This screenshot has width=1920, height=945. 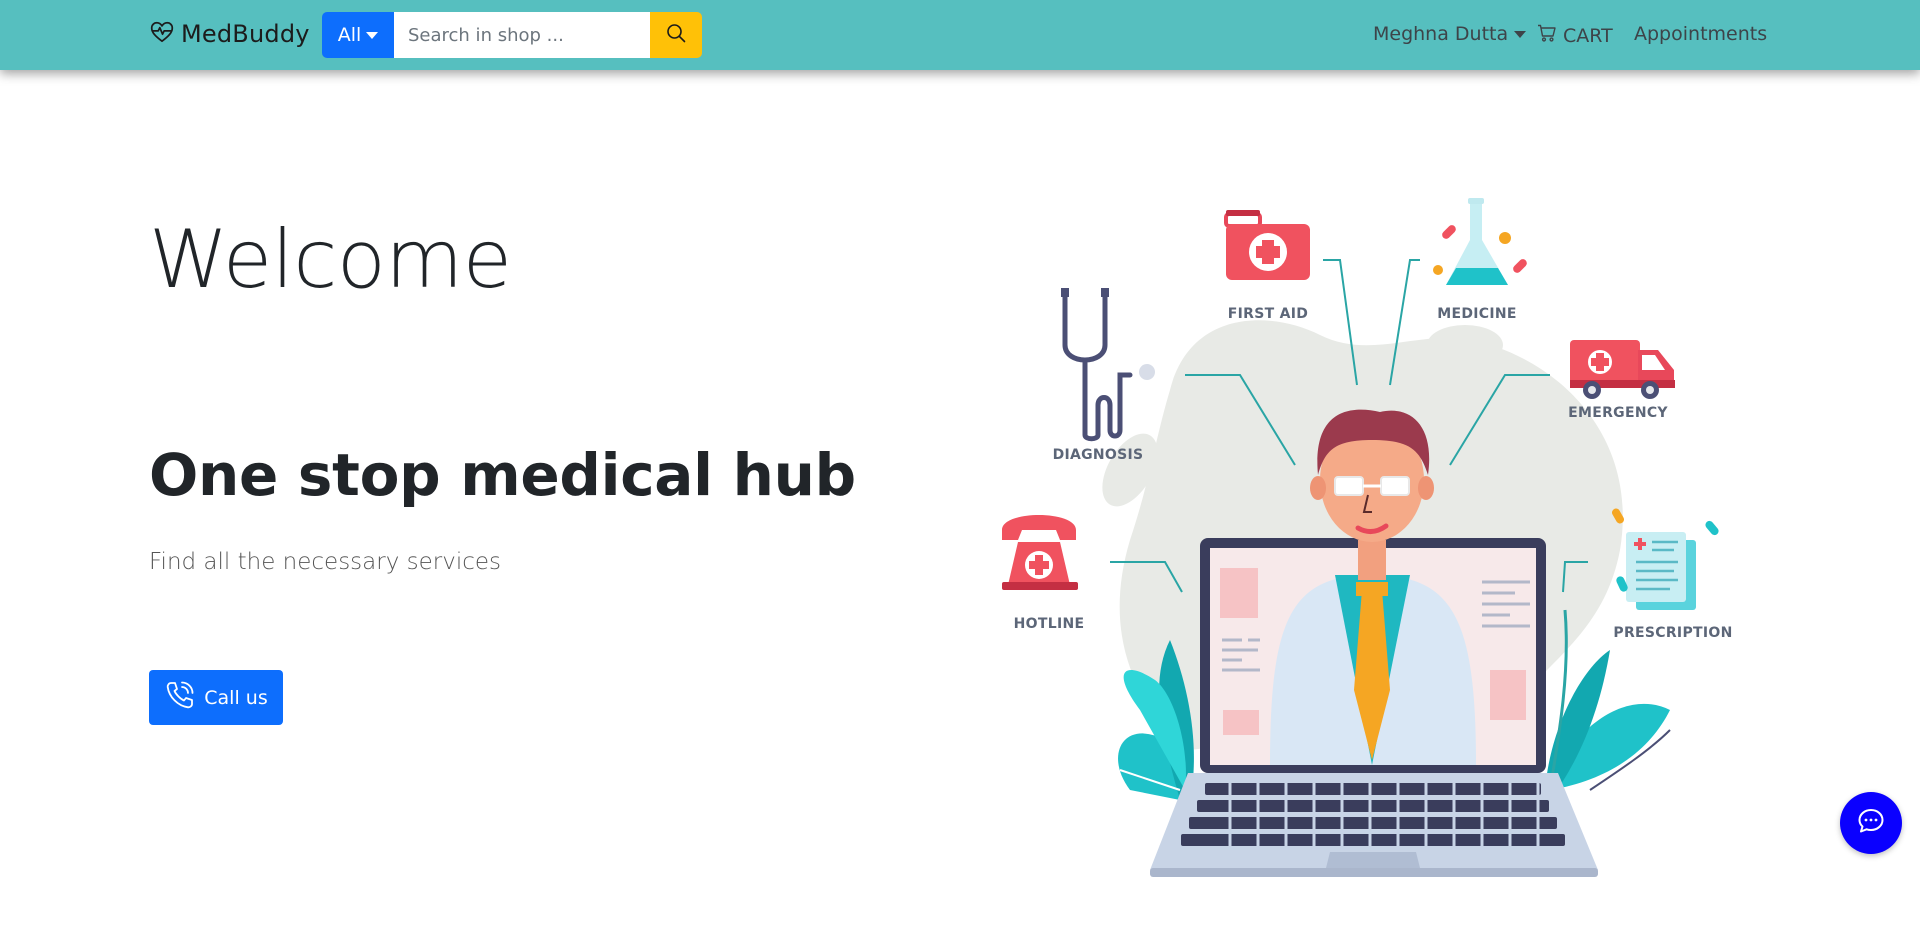 I want to click on appointments-label: Appointments, so click(x=1701, y=34).